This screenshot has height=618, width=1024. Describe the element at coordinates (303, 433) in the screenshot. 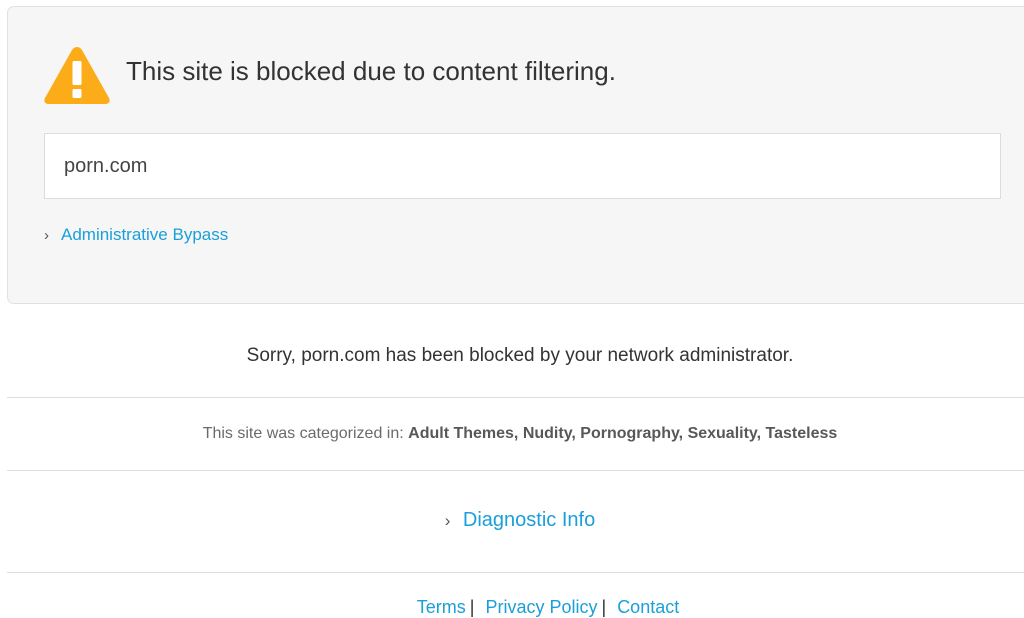

I see `category-prefix: This site was categorized in:` at that location.